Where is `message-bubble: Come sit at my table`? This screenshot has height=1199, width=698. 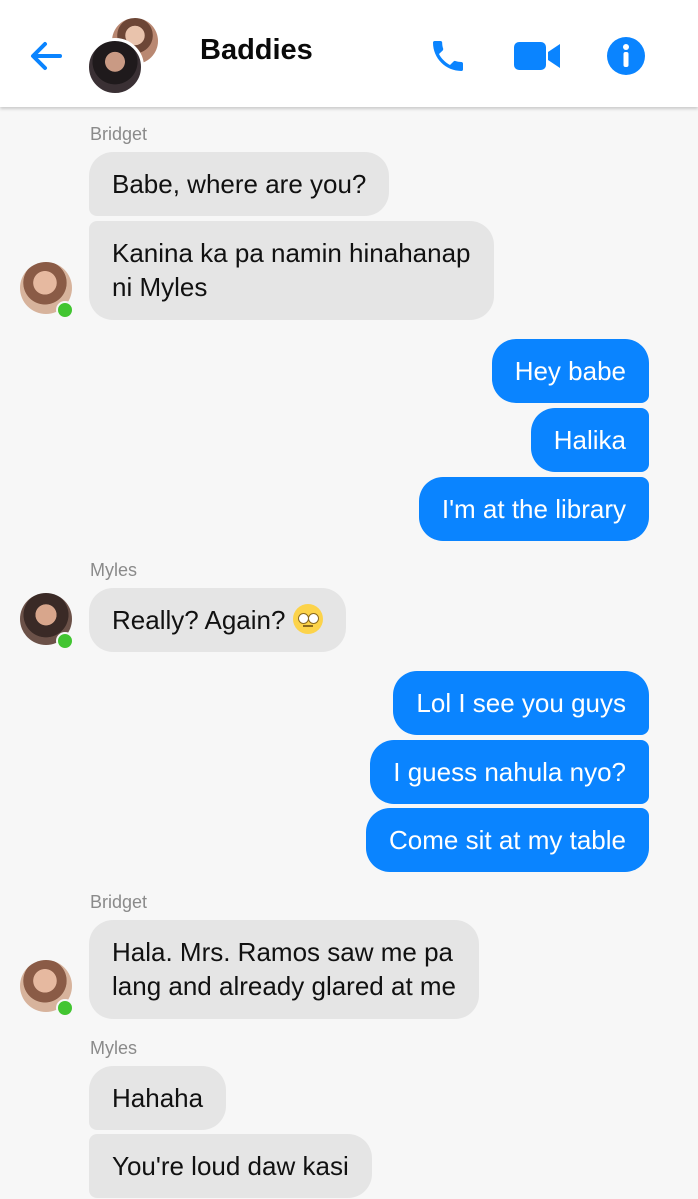
message-bubble: Come sit at my table is located at coordinates (507, 840).